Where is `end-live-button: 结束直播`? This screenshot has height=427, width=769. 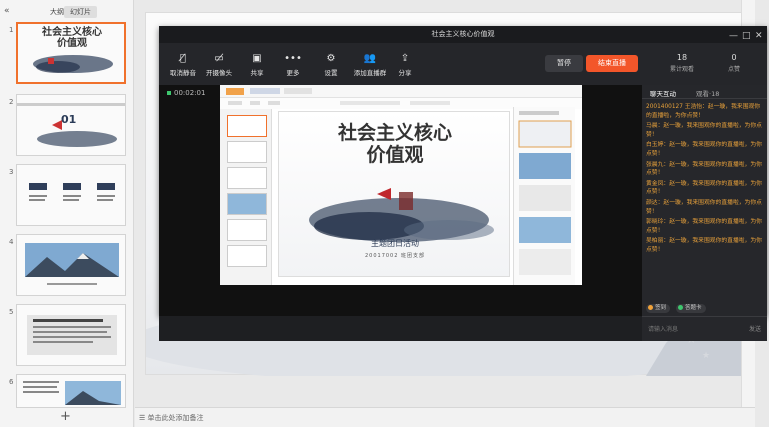
end-live-button: 结束直播 is located at coordinates (612, 63).